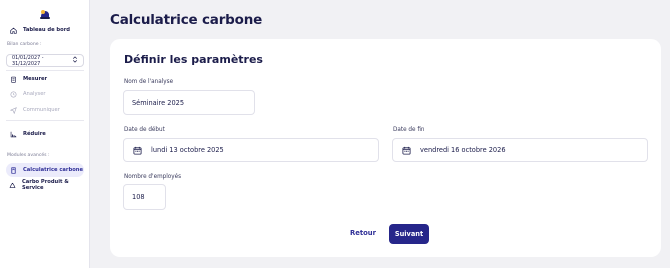  What do you see at coordinates (409, 130) in the screenshot?
I see `end-date-label: Date de fin` at bounding box center [409, 130].